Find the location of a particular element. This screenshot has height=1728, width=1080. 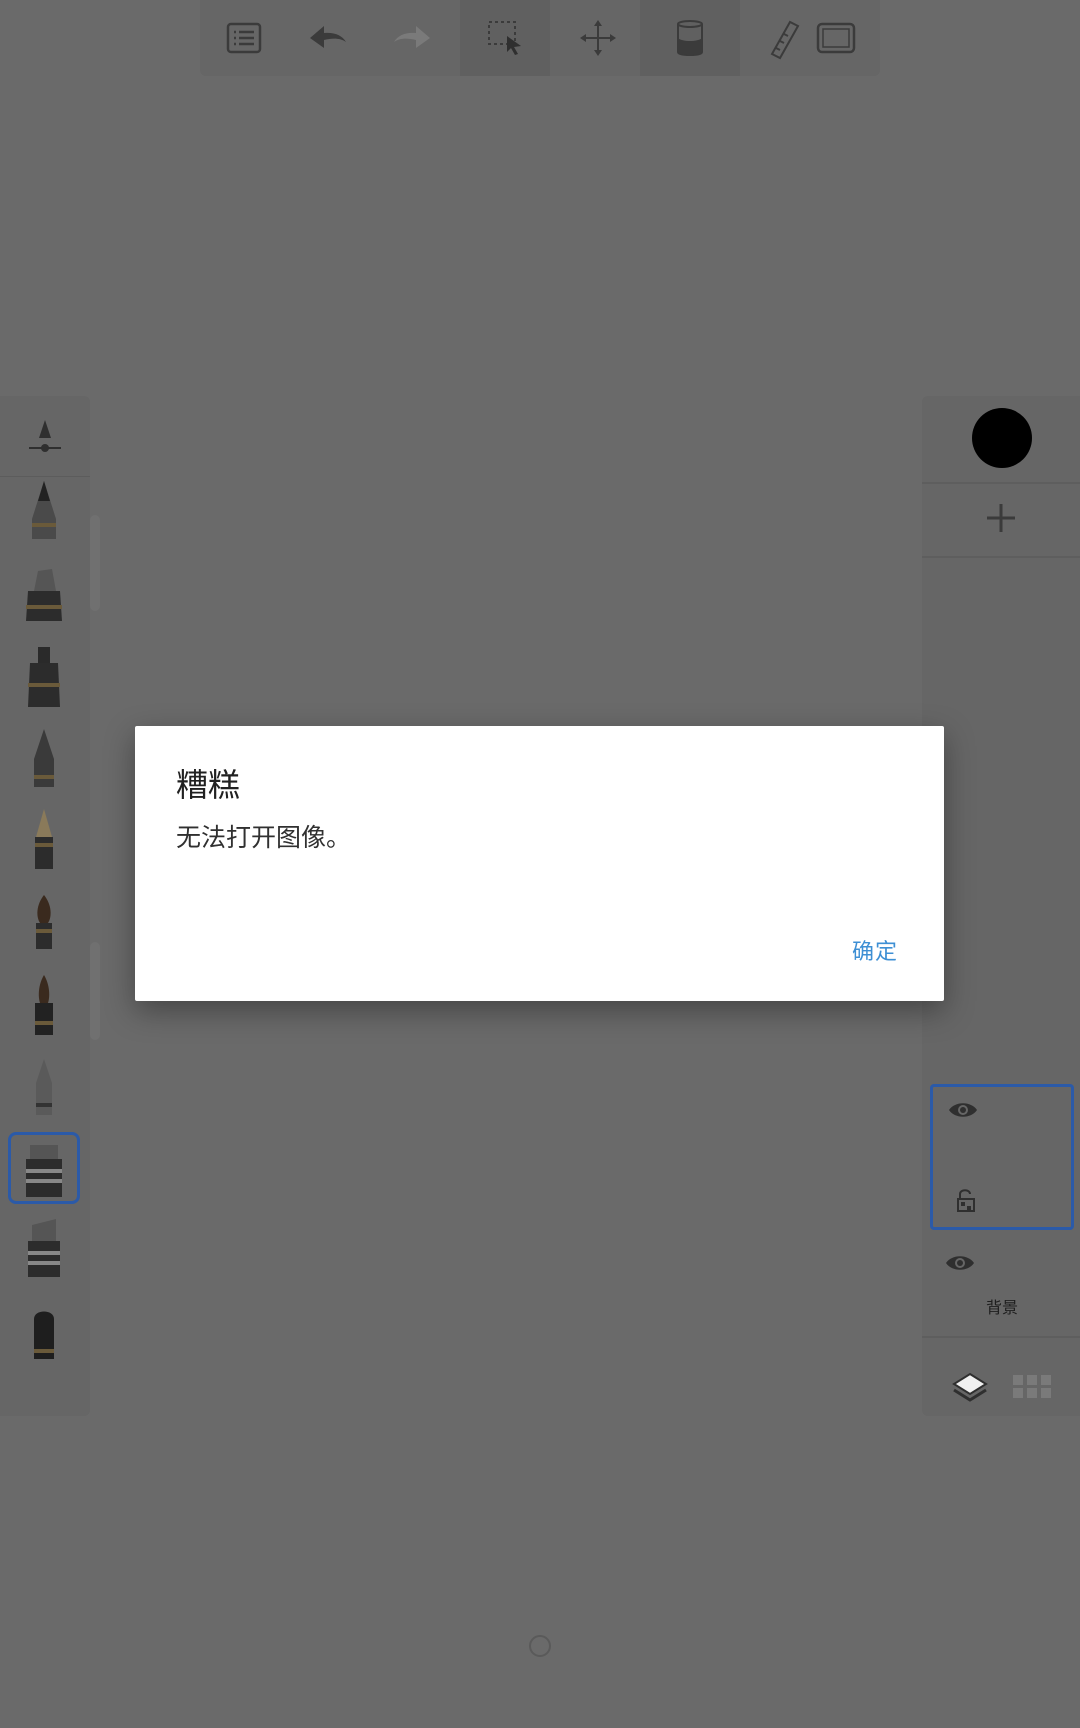

selection-button is located at coordinates (505, 38).